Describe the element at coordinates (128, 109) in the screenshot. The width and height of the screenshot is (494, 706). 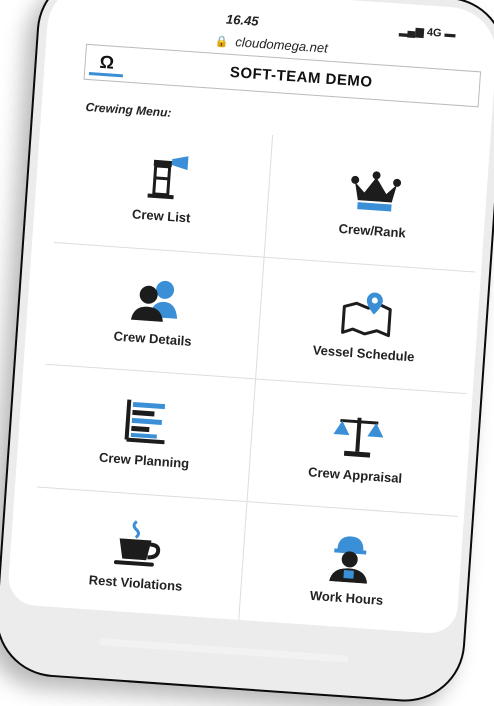
I see `menu-heading: Crewing Menu:` at that location.